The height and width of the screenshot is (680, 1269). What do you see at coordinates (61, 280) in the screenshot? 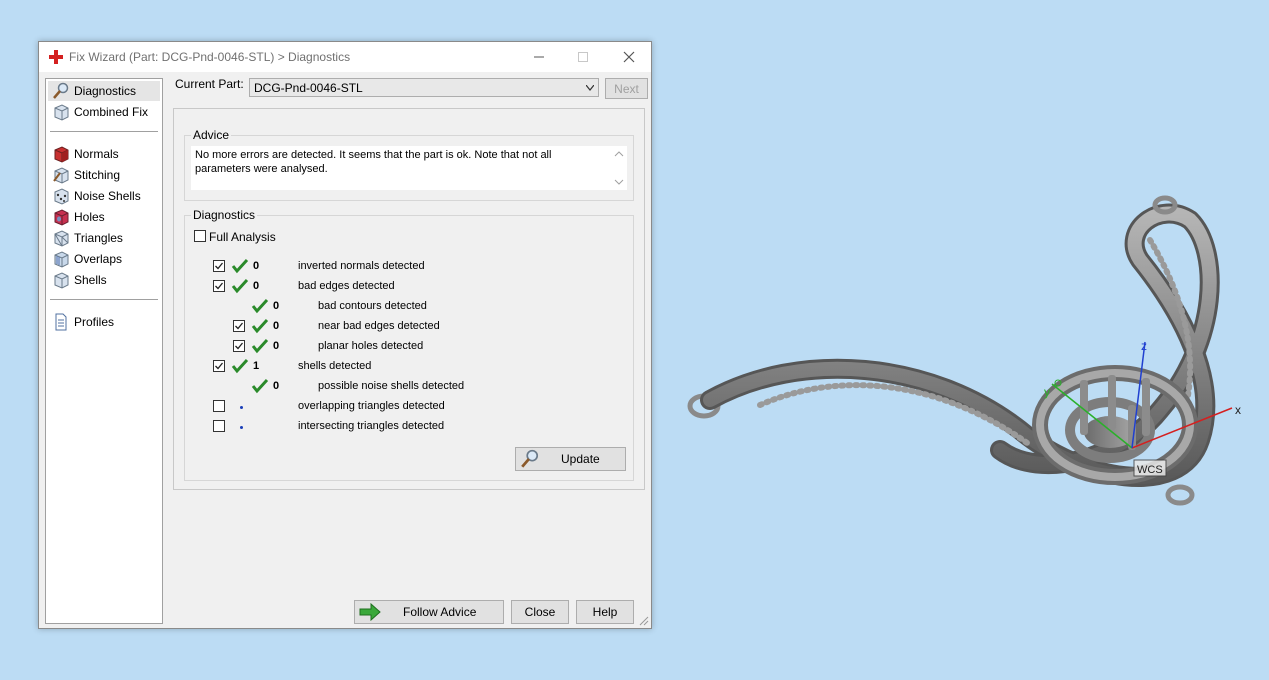
I see `shells-cube-icon` at bounding box center [61, 280].